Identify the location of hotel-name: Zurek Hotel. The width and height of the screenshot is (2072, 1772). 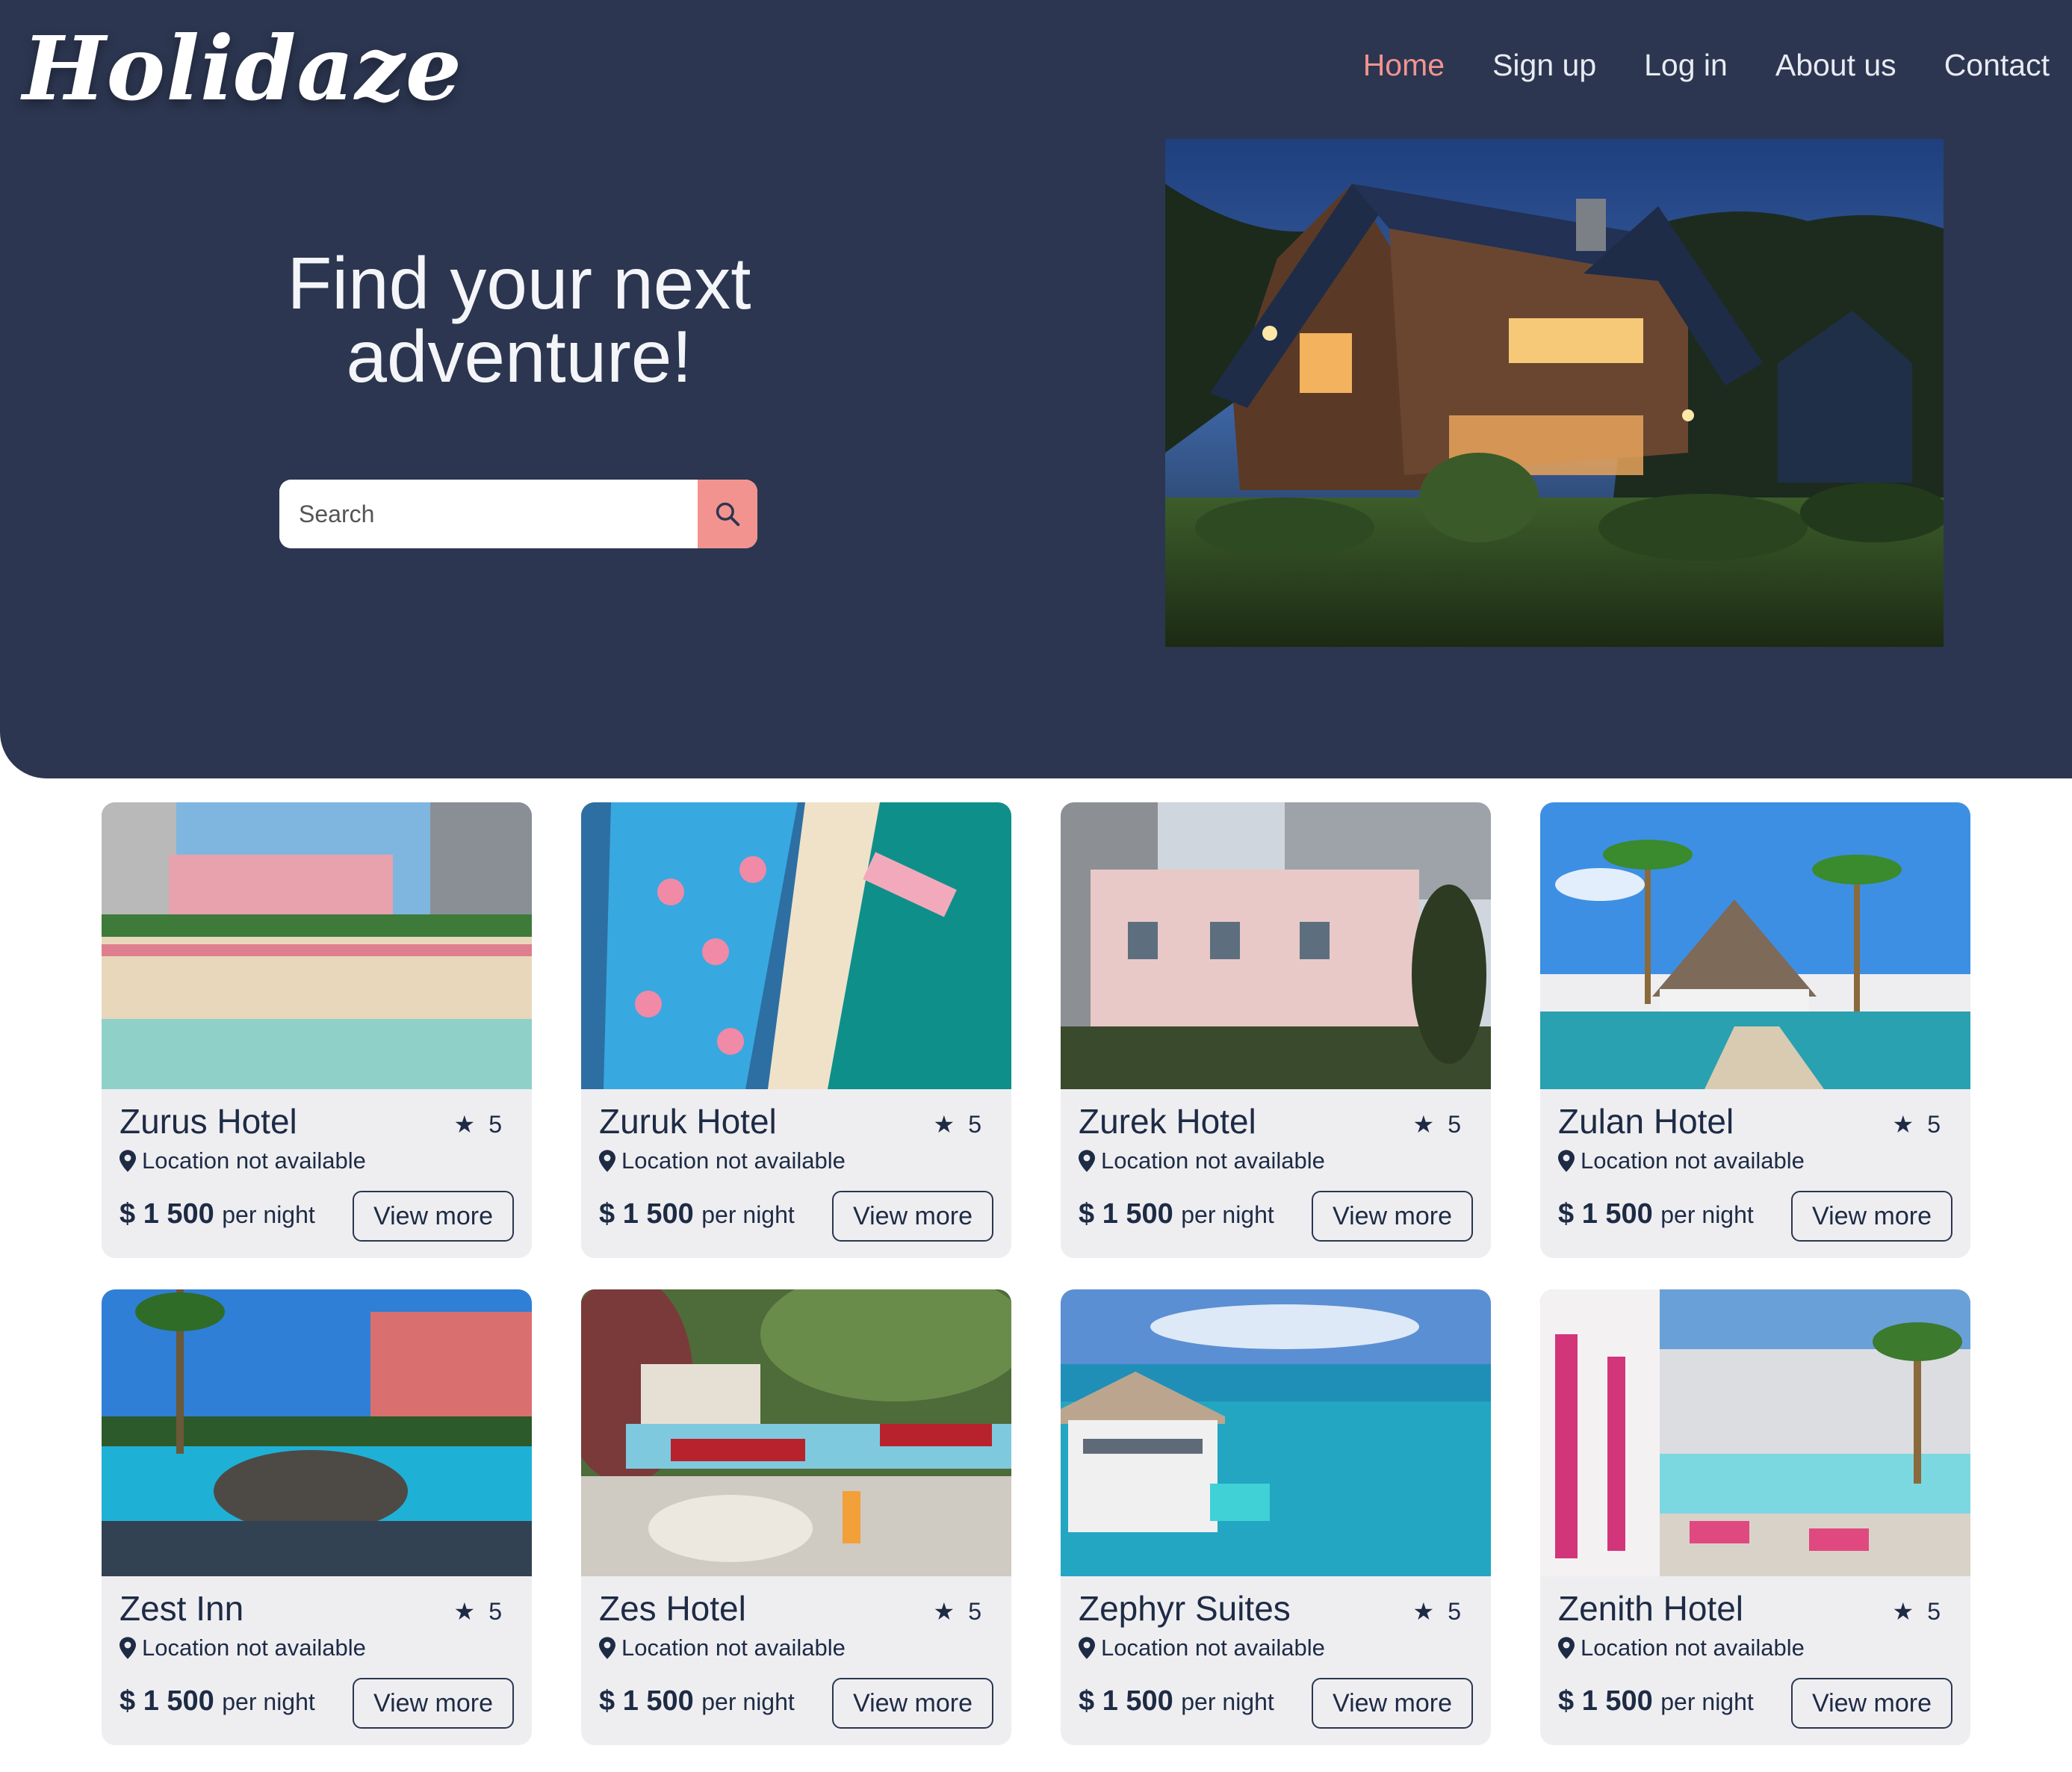
(1167, 1121).